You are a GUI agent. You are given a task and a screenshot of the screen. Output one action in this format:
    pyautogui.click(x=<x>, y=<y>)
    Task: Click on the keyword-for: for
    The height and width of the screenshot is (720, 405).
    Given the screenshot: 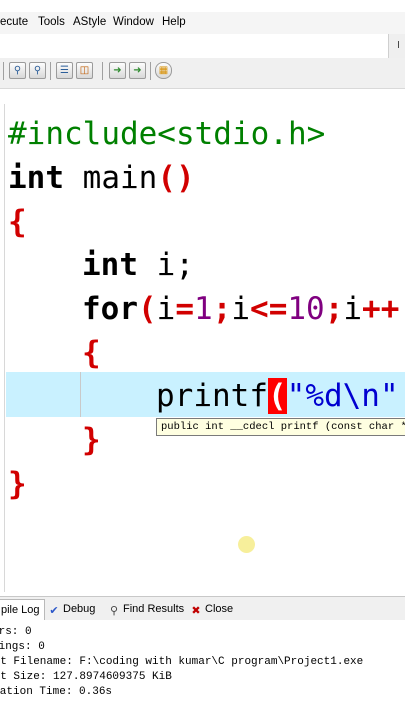 What is the action you would take?
    pyautogui.click(x=110, y=309)
    